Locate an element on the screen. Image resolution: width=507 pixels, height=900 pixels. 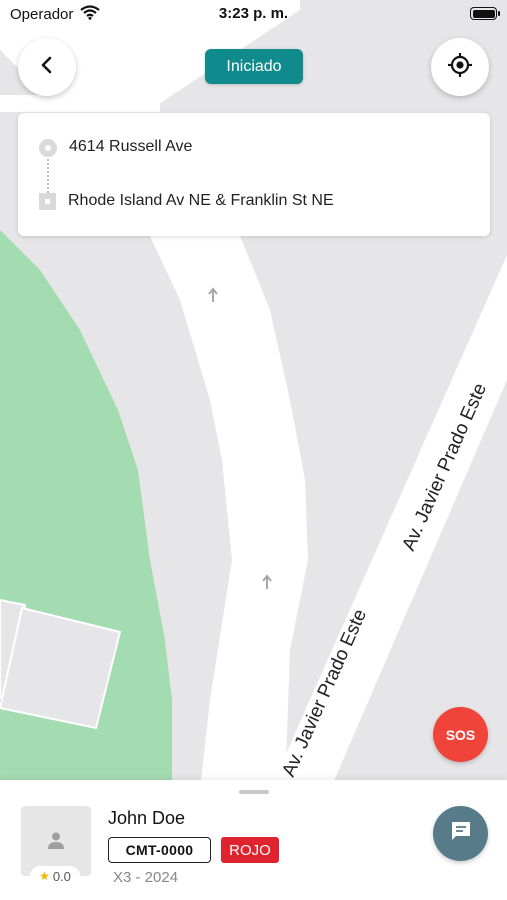
destination-address: Rhode Island Av NE & Franklin St NE is located at coordinates (201, 201).